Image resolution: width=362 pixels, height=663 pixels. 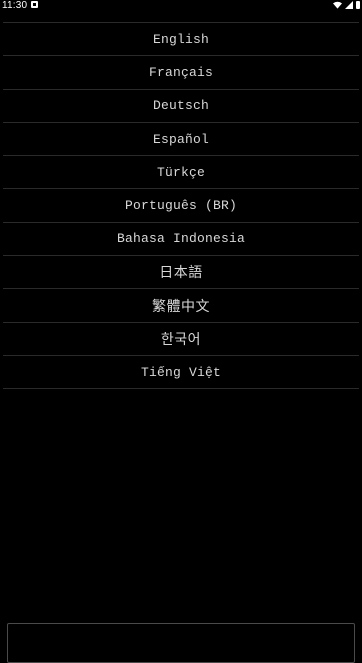 I want to click on language-option-korean: 한국어, so click(x=181, y=339).